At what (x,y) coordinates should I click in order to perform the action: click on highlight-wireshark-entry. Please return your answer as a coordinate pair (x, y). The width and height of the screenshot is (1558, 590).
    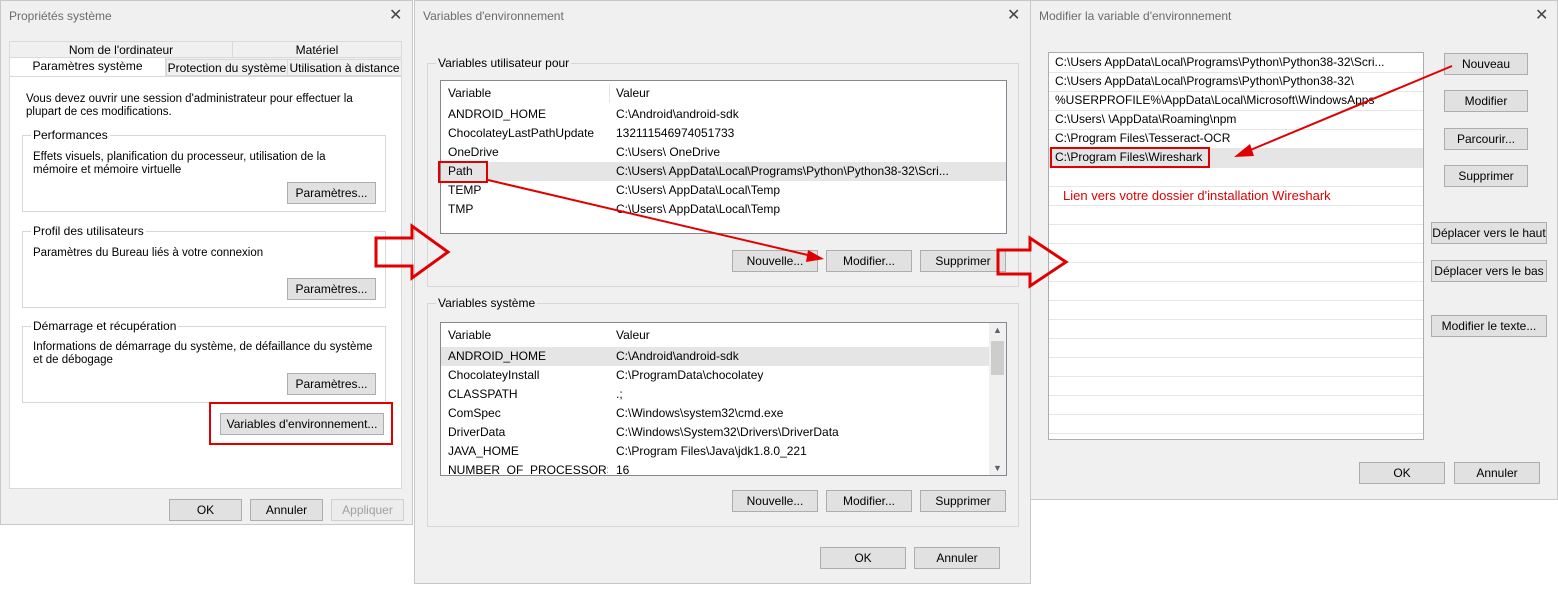
    Looking at the image, I should click on (1130, 157).